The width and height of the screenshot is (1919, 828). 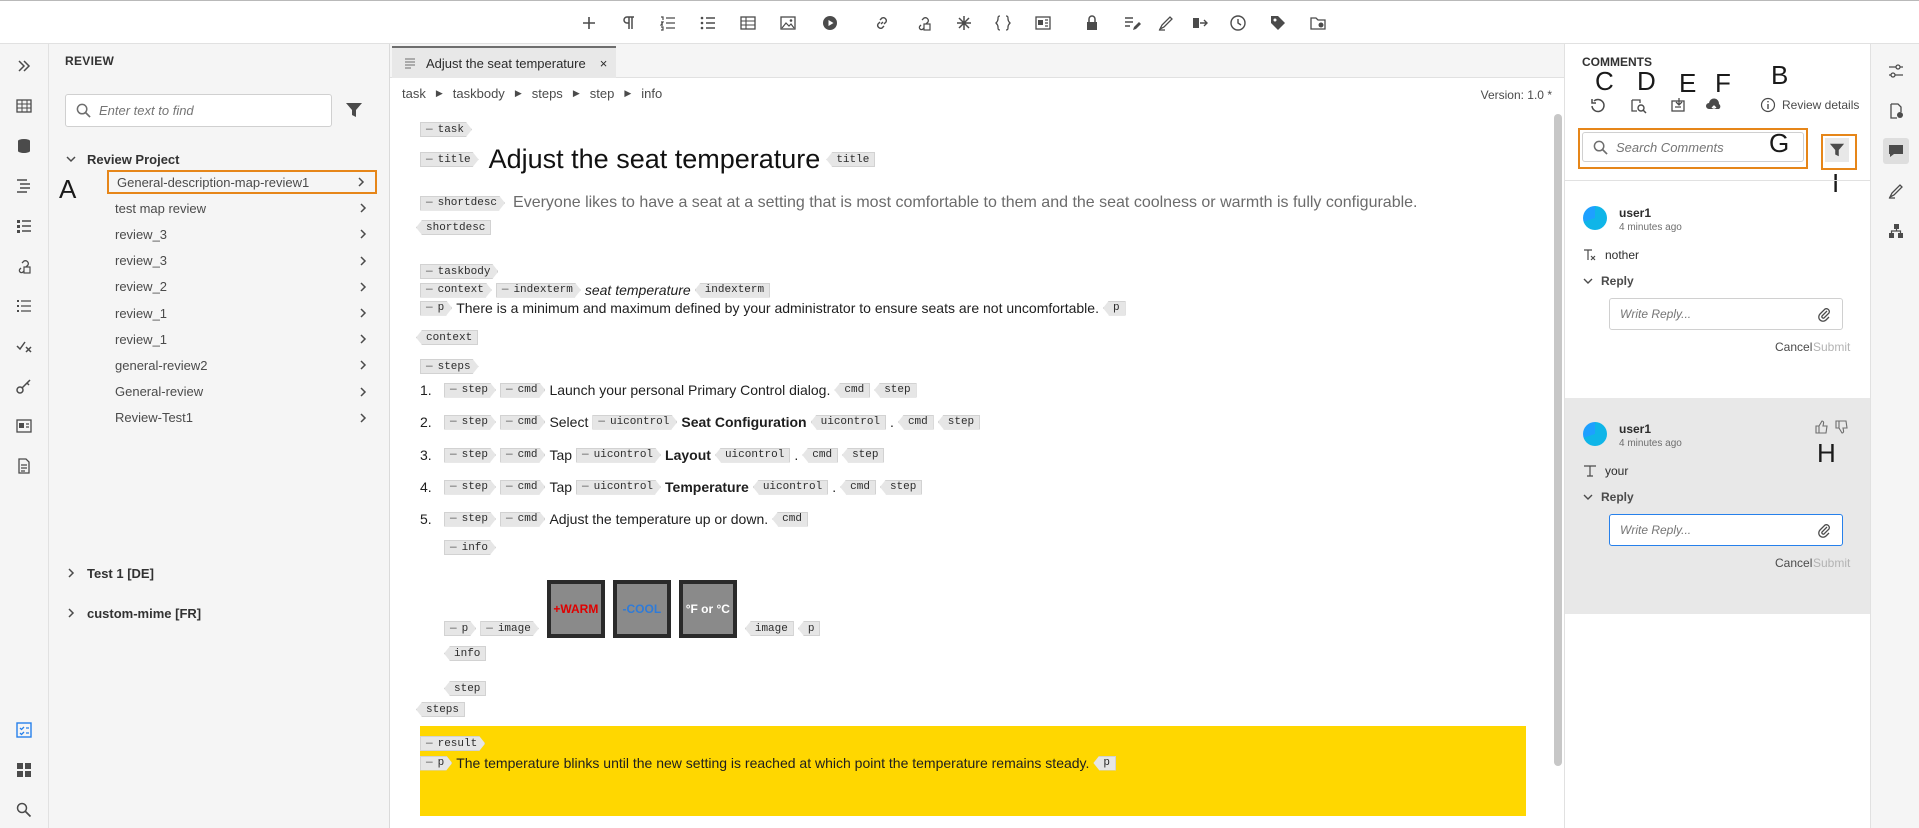 What do you see at coordinates (24, 186) in the screenshot?
I see `outline-icon` at bounding box center [24, 186].